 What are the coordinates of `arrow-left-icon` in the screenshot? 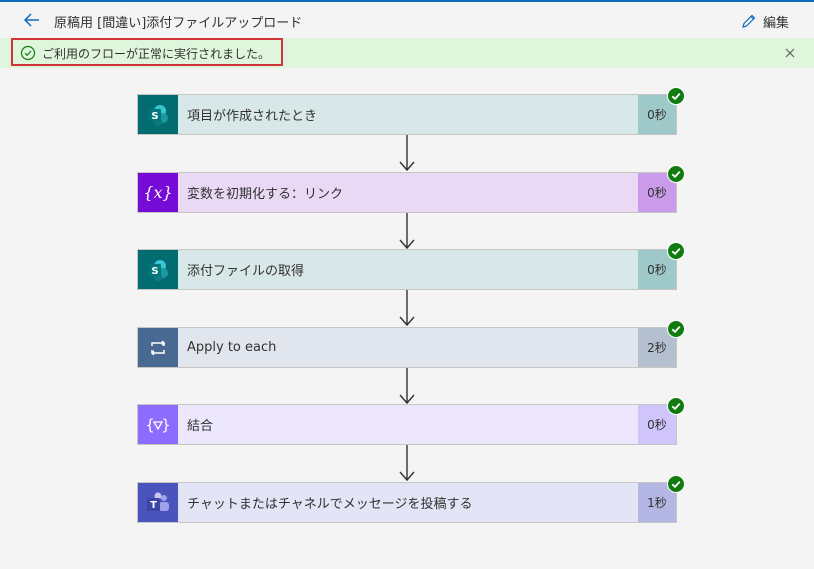 It's located at (32, 20).